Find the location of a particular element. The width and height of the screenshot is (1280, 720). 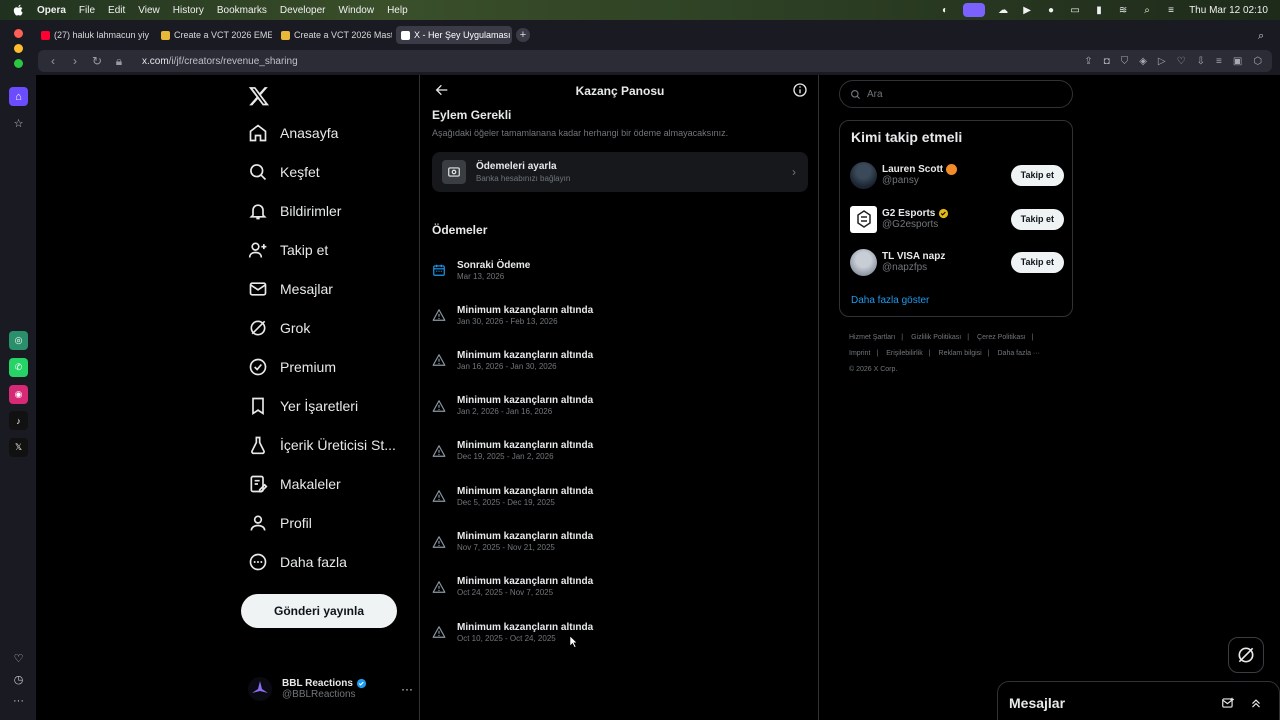

tab-x: X - Her Şey Uygulaması is located at coordinates (454, 35).